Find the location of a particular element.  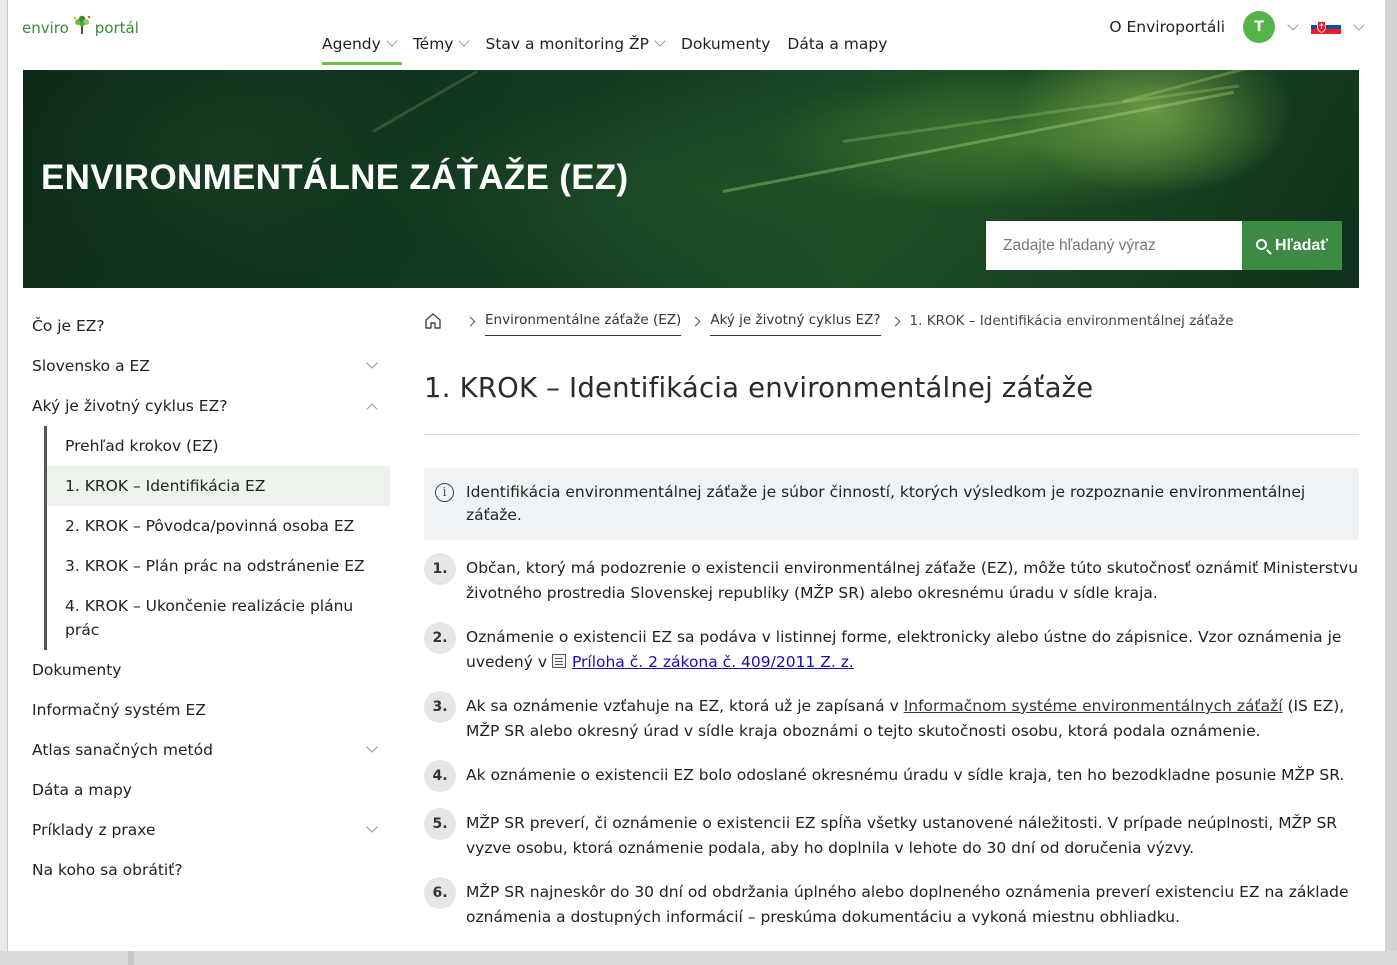

hero-title: ENVIRONMENTÁLNE ZÁŤAŽE (EZ) is located at coordinates (335, 177).